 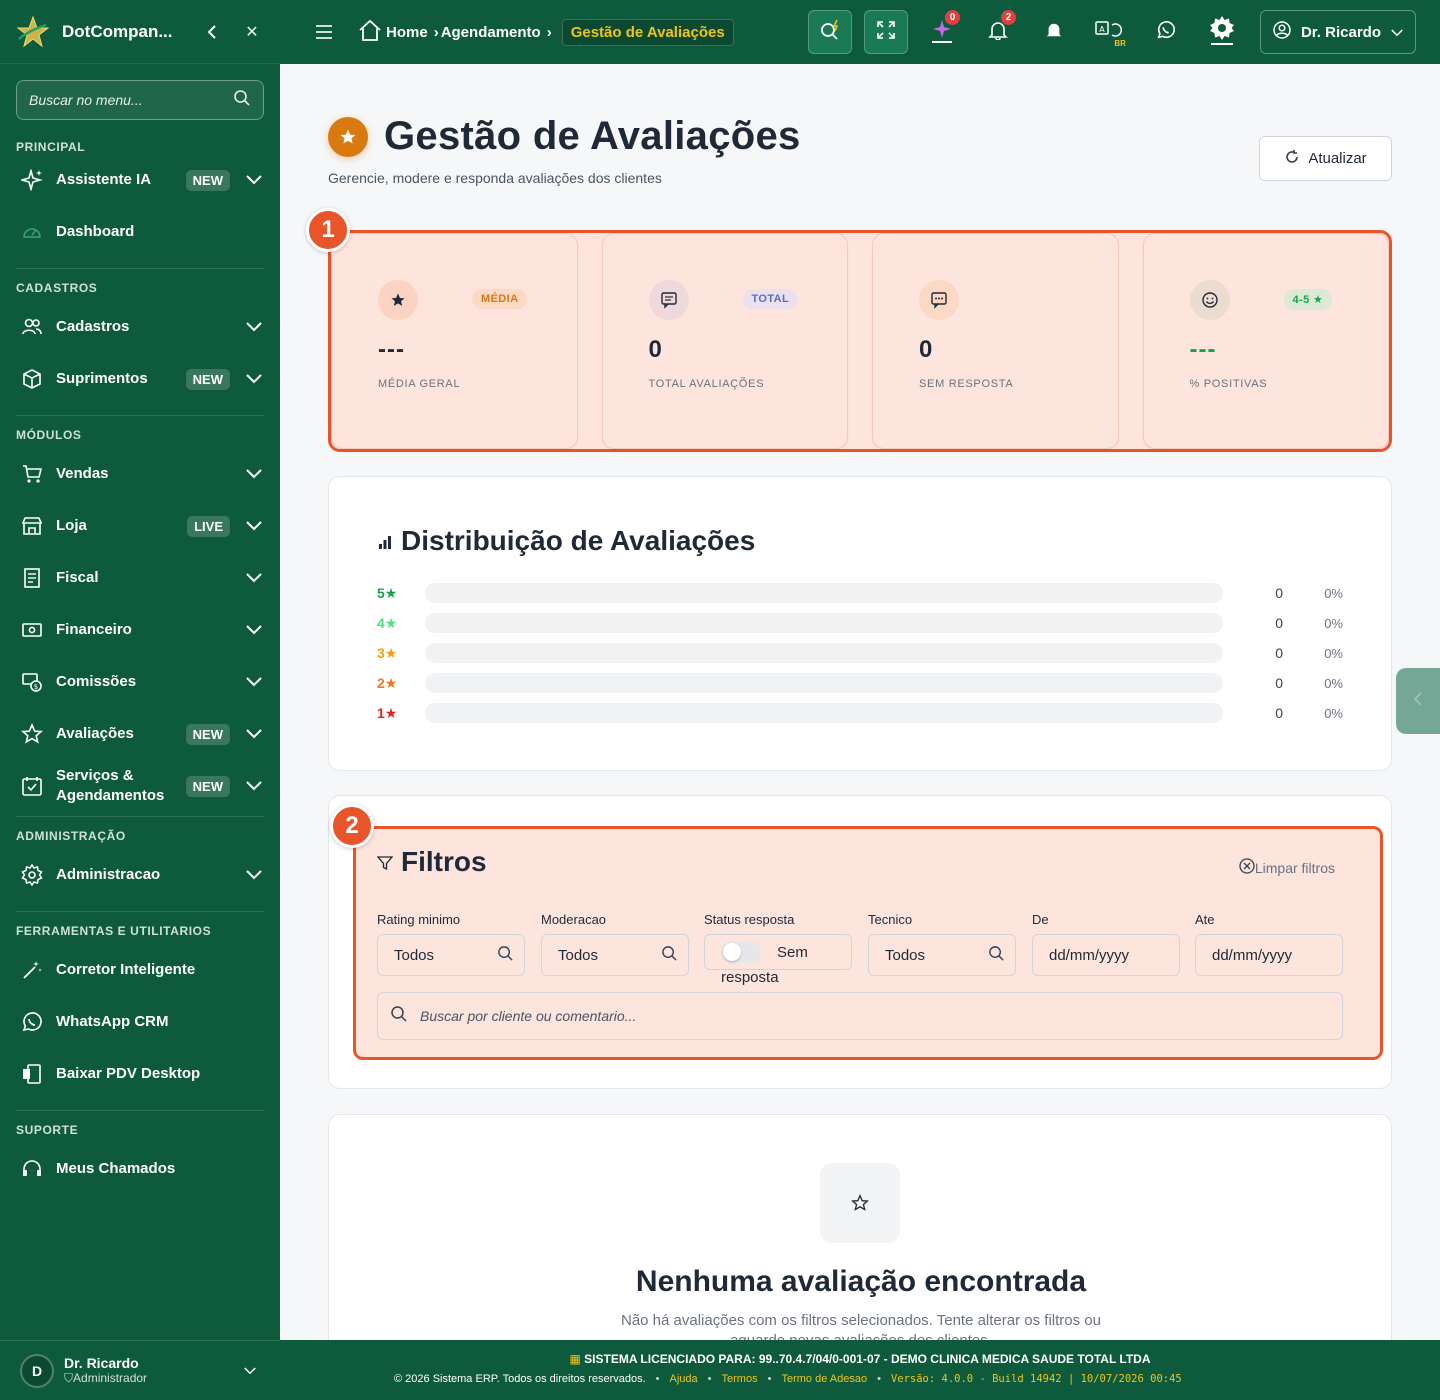 What do you see at coordinates (1222, 32) in the screenshot?
I see `settings-button` at bounding box center [1222, 32].